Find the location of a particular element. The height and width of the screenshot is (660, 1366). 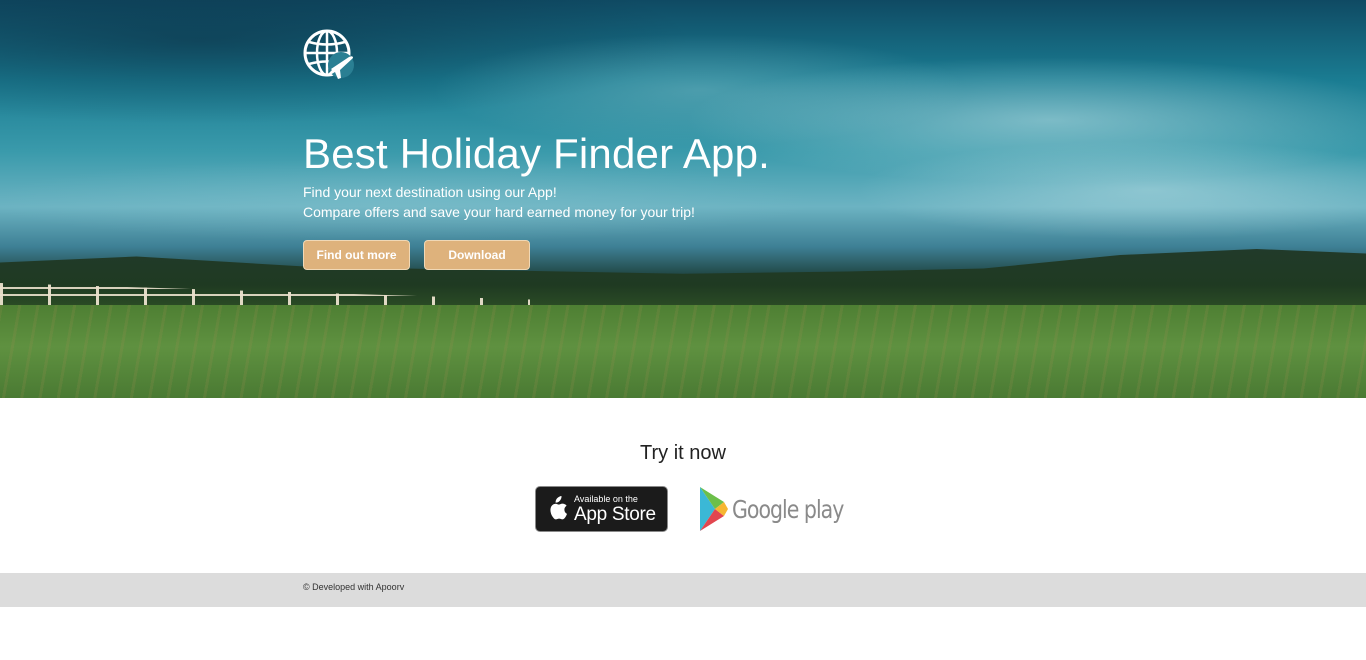

app-store-text: Available on the App Store is located at coordinates (615, 509).